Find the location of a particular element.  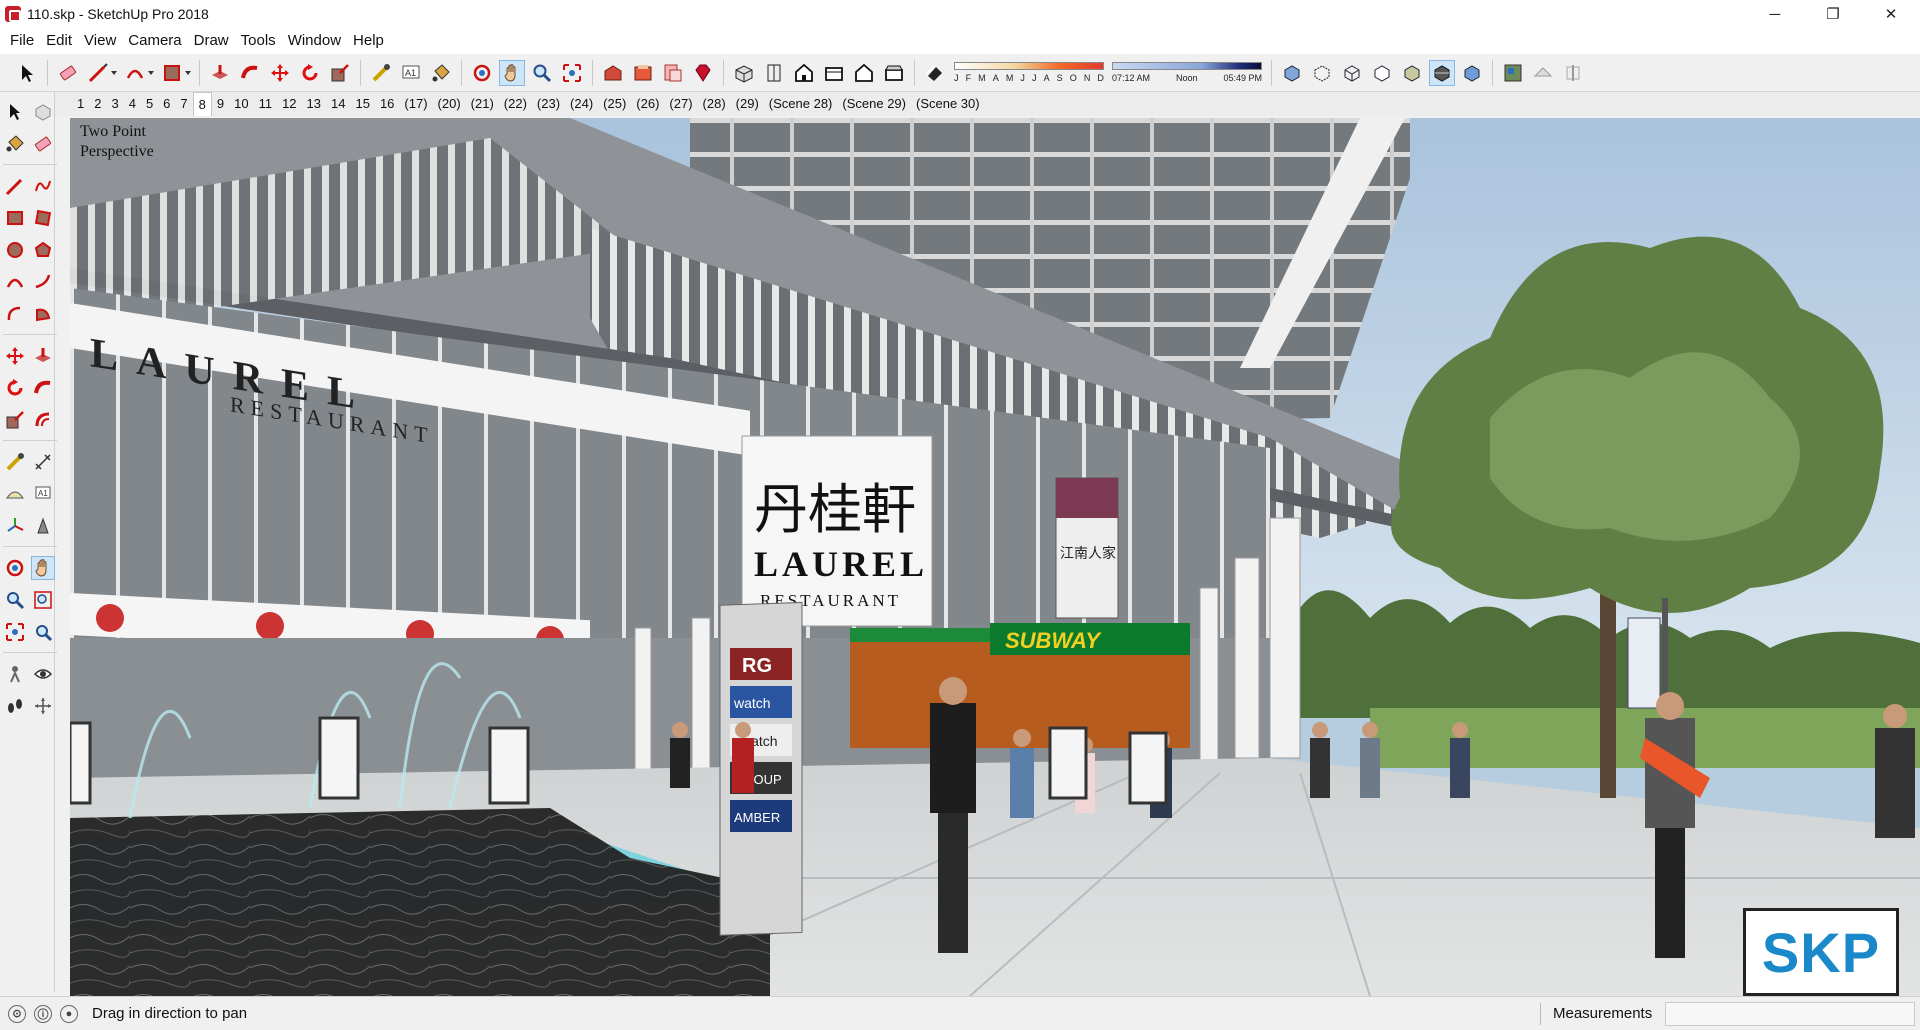

monochrome-icon is located at coordinates (1472, 73).